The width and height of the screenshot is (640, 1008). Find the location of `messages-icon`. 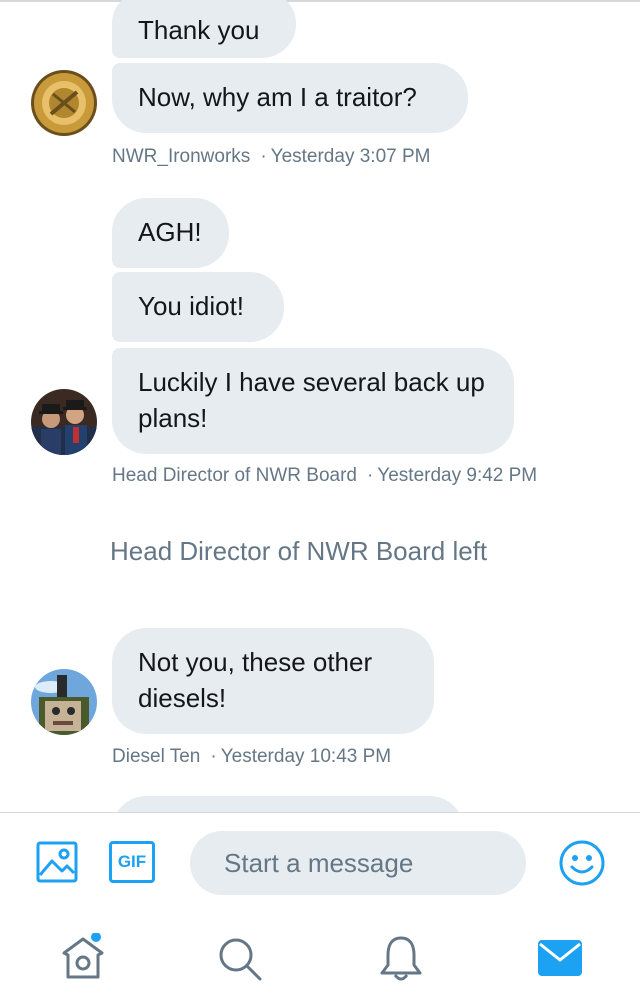

messages-icon is located at coordinates (560, 960).